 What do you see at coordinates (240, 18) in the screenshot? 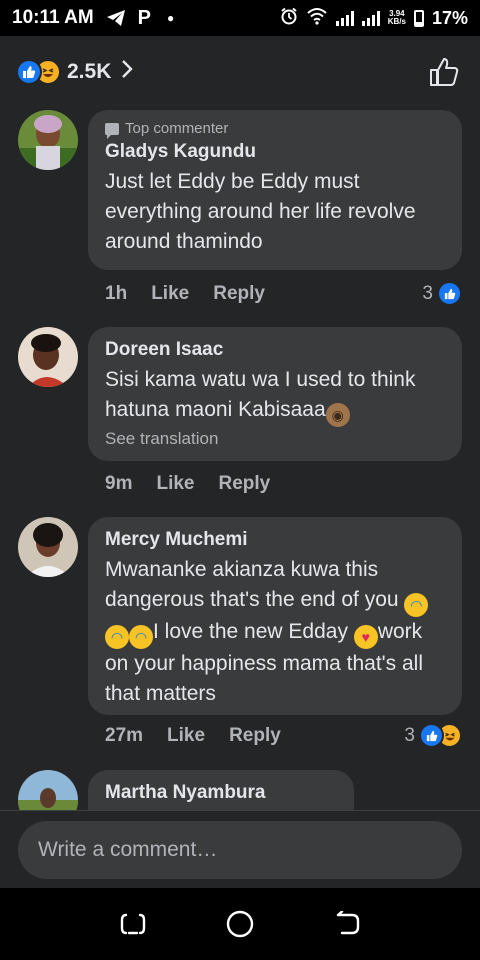
I see `status-bar: 10:11 AM P ● 3.94 KB/s 17%` at bounding box center [240, 18].